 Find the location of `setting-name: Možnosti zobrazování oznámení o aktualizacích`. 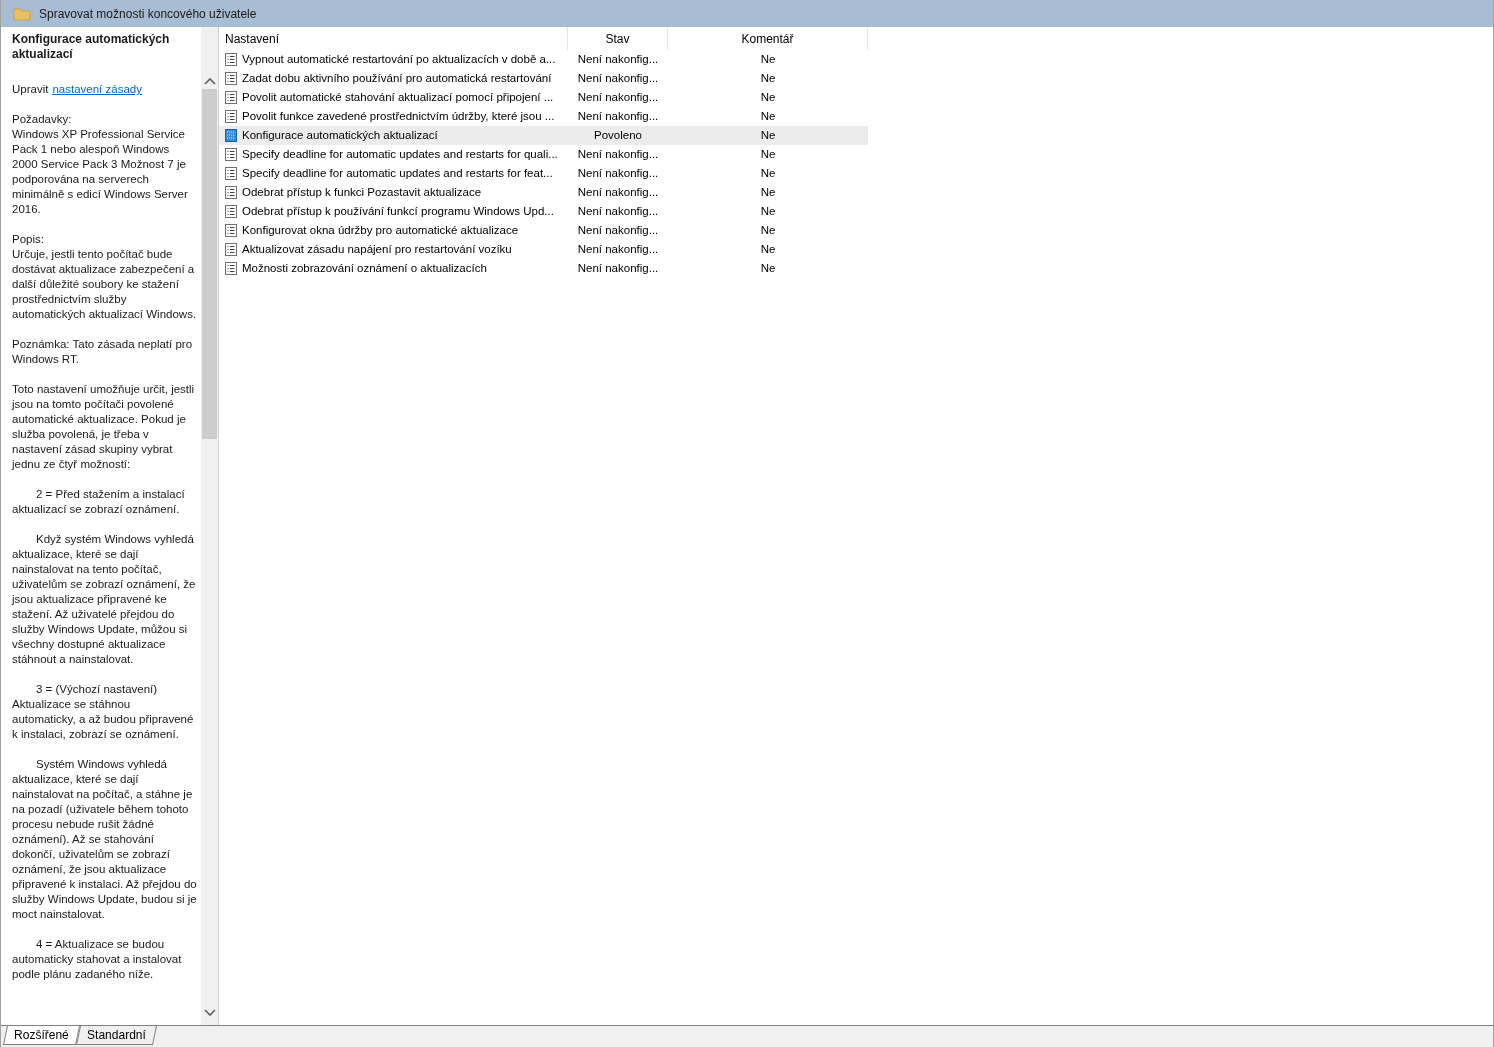

setting-name: Možnosti zobrazování oznámení o aktualizacích is located at coordinates (364, 268).